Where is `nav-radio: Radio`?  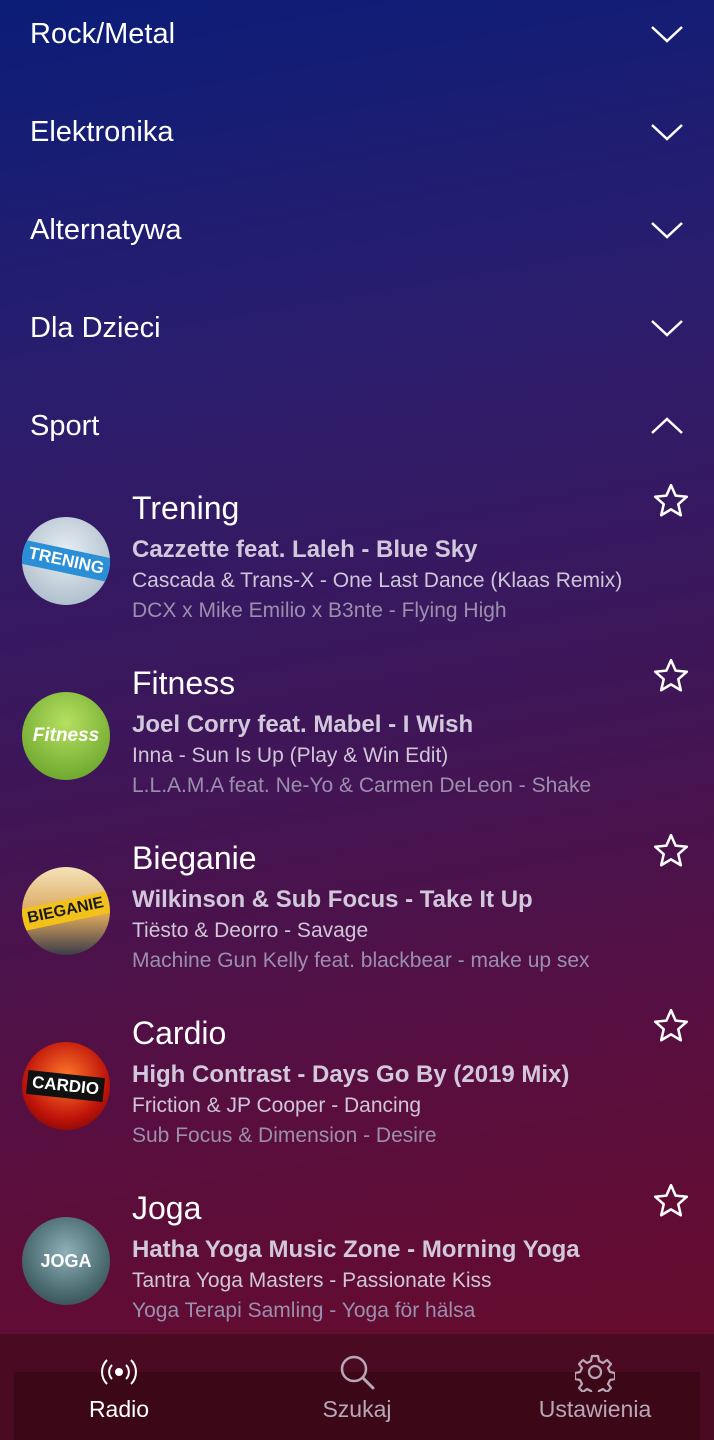
nav-radio: Radio is located at coordinates (119, 1387).